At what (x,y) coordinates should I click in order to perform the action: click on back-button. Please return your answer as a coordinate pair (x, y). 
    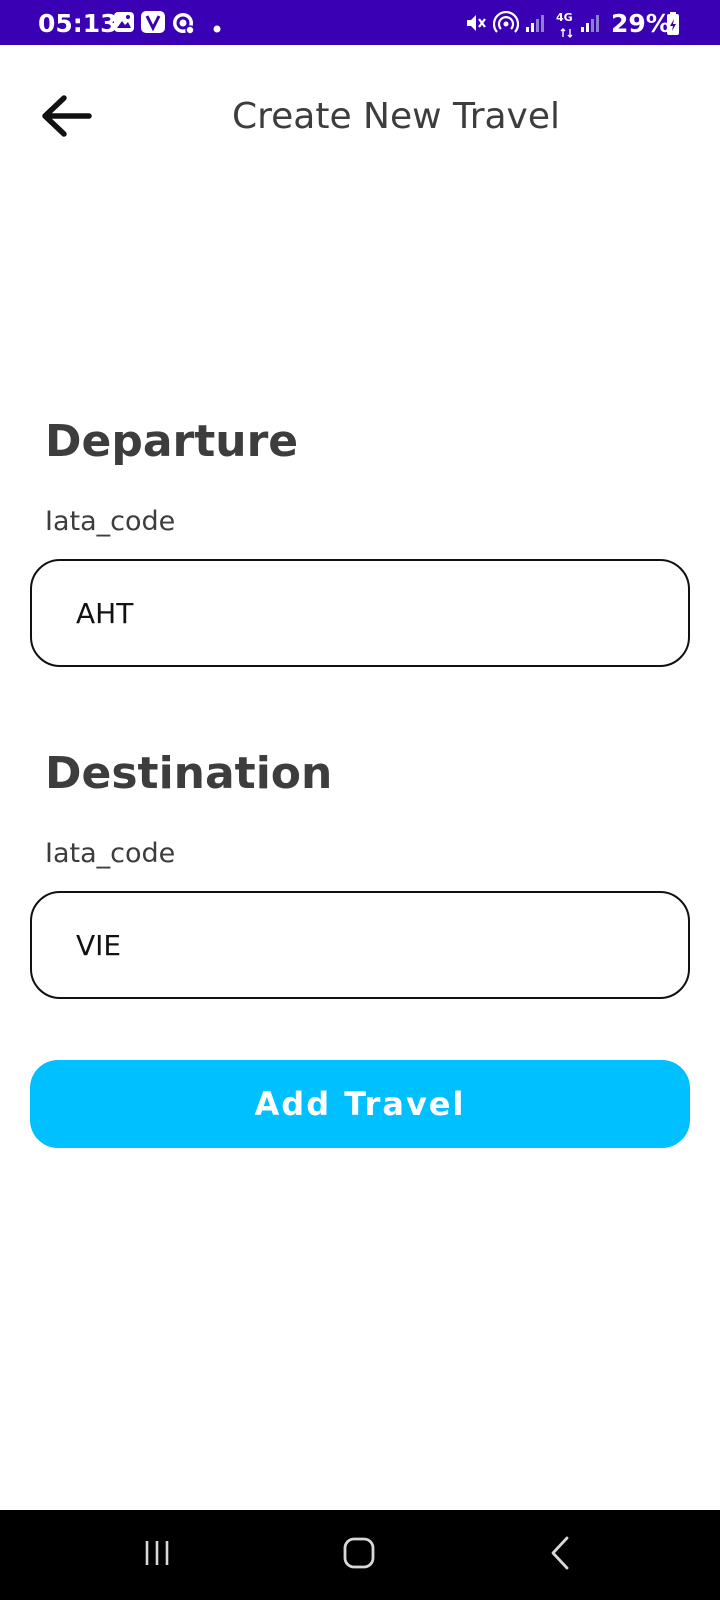
    Looking at the image, I should click on (66, 118).